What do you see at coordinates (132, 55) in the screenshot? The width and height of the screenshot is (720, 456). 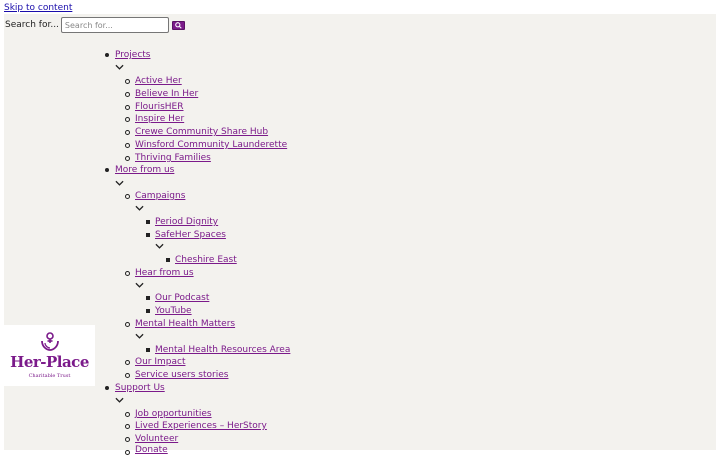 I see `nav-link-projects: Projects` at bounding box center [132, 55].